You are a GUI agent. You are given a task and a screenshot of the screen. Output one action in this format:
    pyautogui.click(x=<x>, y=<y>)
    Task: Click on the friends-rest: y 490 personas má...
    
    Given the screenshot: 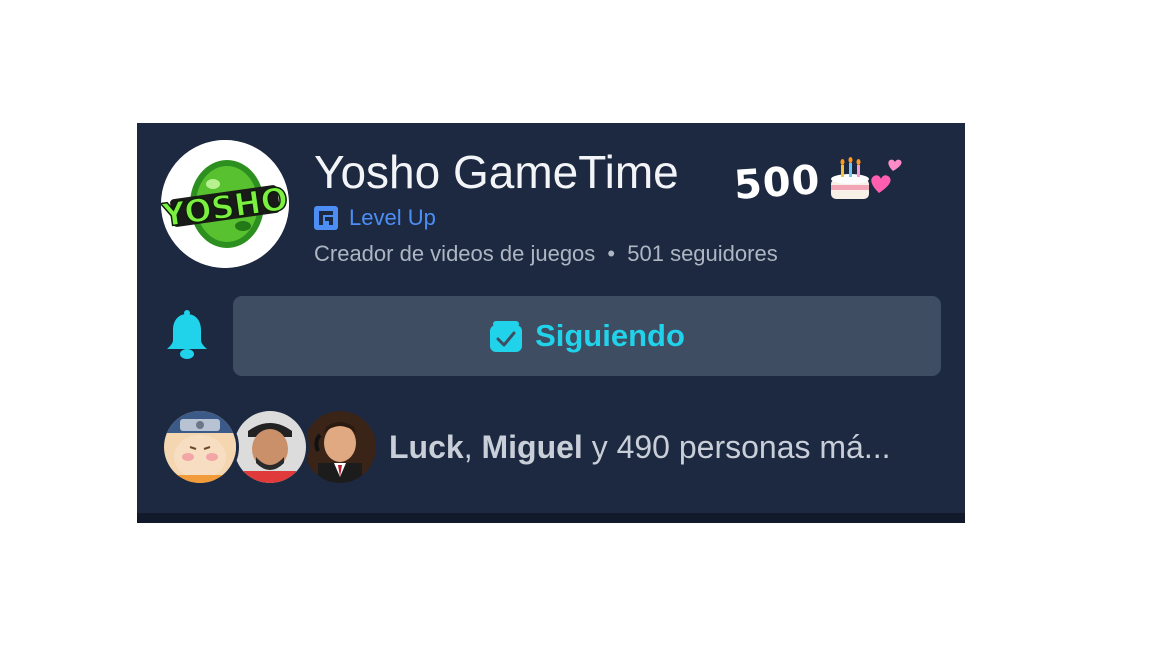 What is the action you would take?
    pyautogui.click(x=741, y=446)
    